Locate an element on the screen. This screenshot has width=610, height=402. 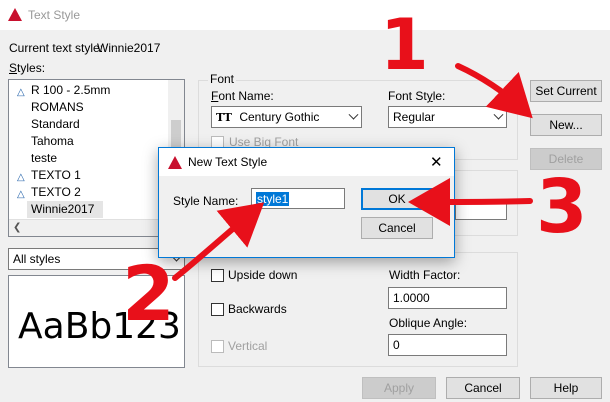
arrow-to-new-button is located at coordinates (494, 91).